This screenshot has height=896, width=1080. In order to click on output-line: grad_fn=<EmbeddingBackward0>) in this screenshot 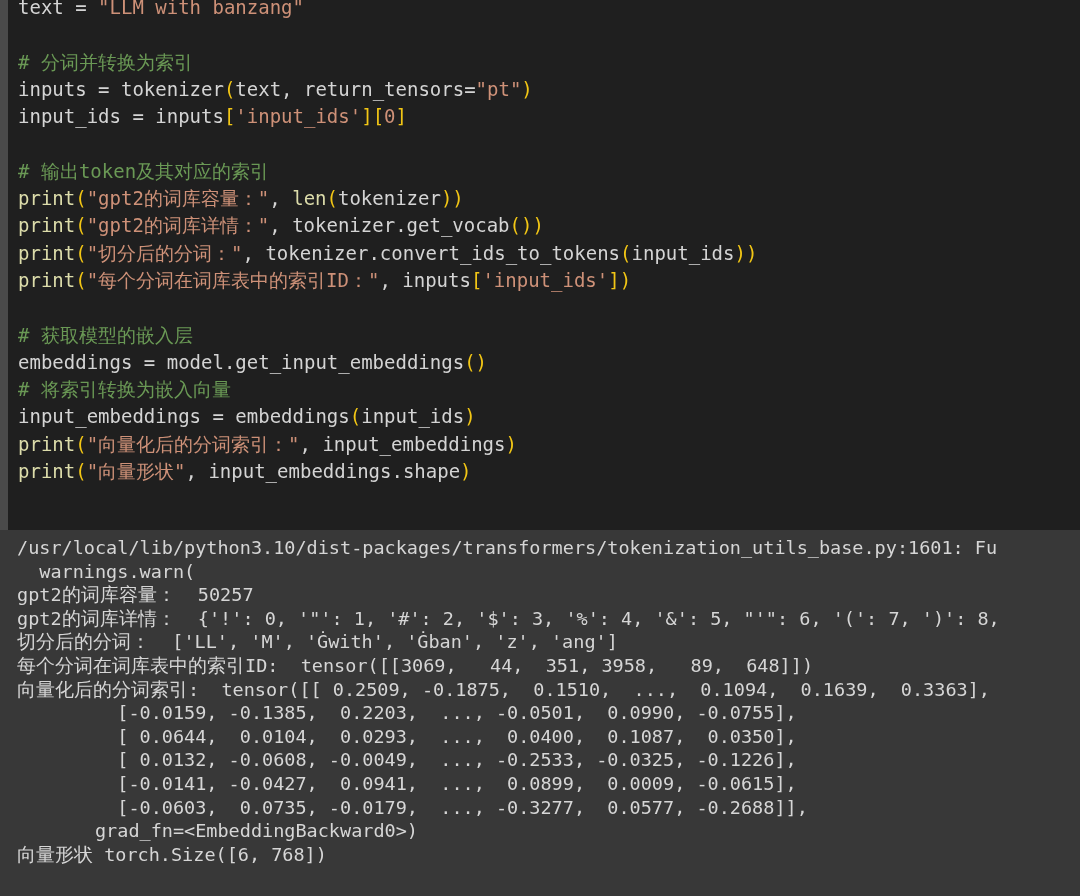, I will do `click(256, 831)`.